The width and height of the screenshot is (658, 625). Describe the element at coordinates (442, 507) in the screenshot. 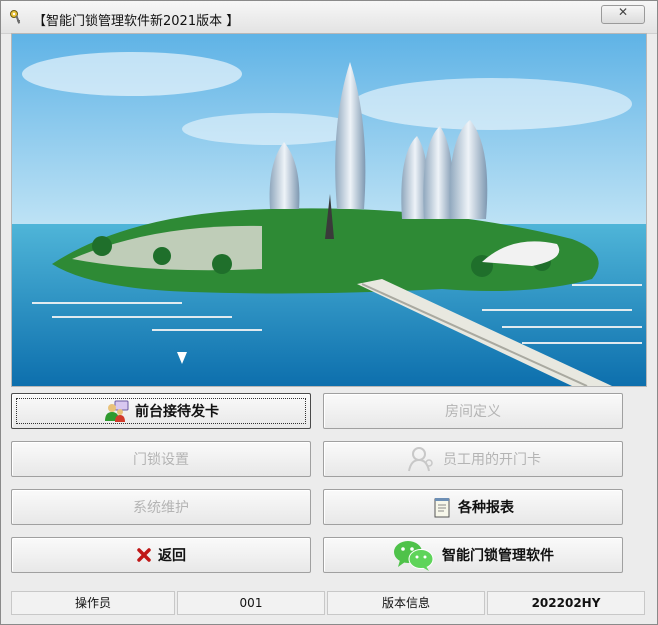

I see `notepad-icon` at that location.